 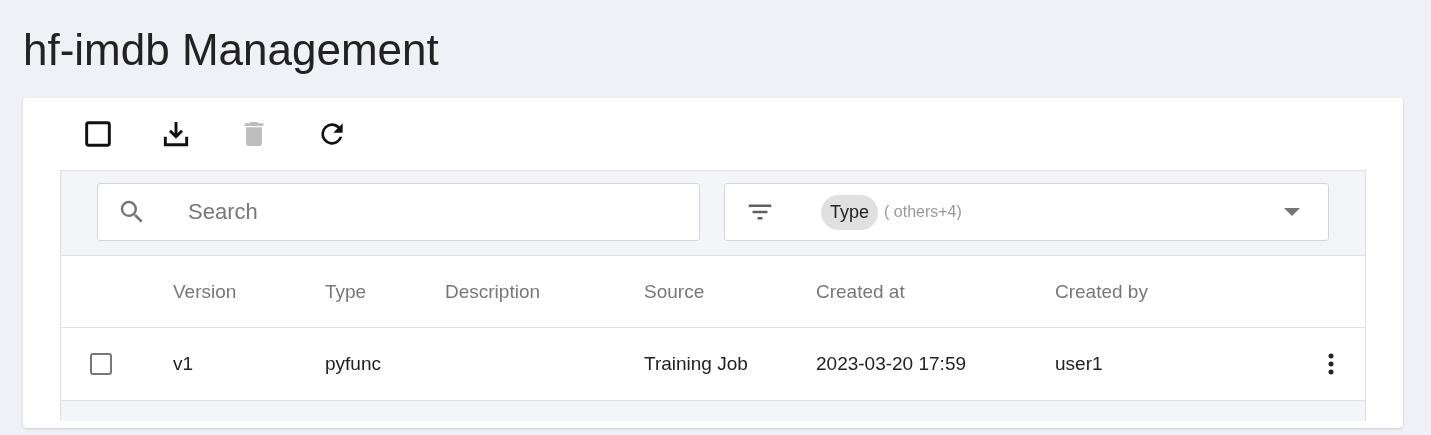 What do you see at coordinates (544, 291) in the screenshot?
I see `column-header: Description` at bounding box center [544, 291].